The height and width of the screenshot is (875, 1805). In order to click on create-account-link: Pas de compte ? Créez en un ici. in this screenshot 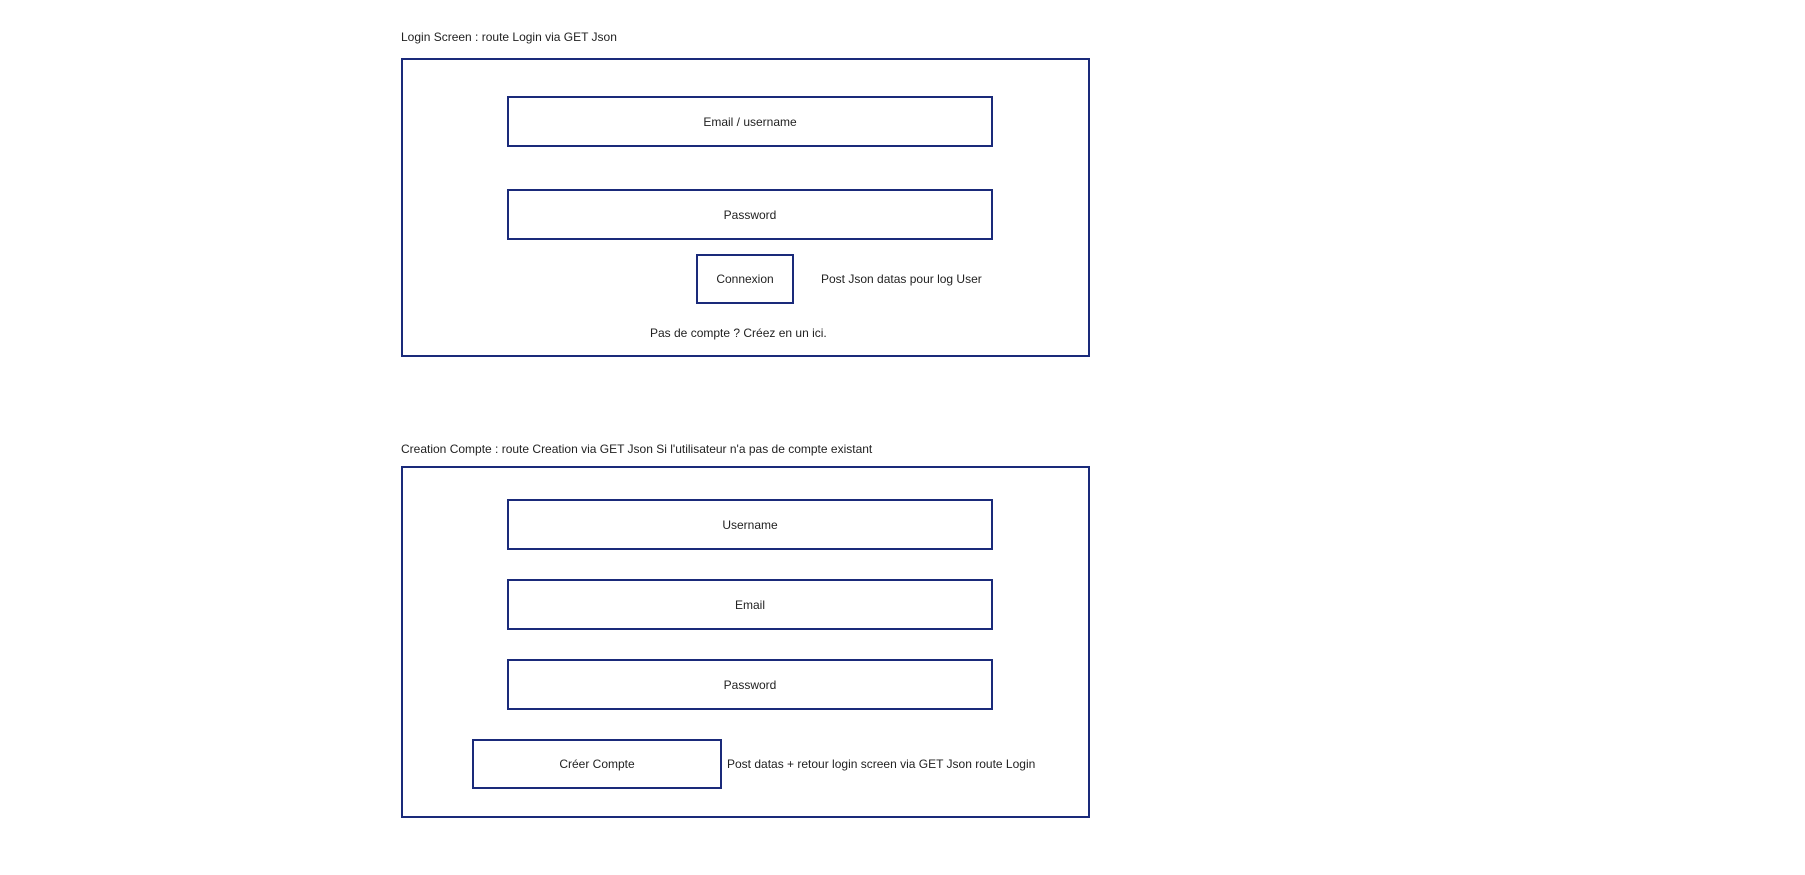, I will do `click(738, 333)`.